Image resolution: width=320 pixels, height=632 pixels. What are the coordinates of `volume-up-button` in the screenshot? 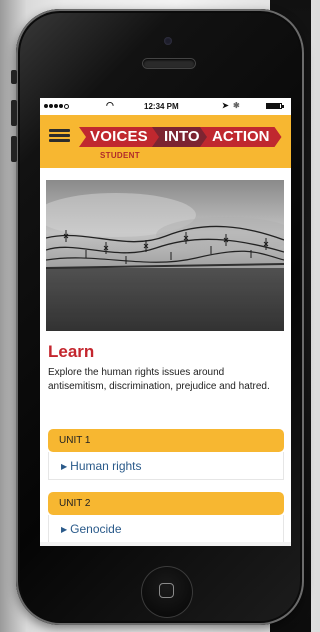 It's located at (14, 113).